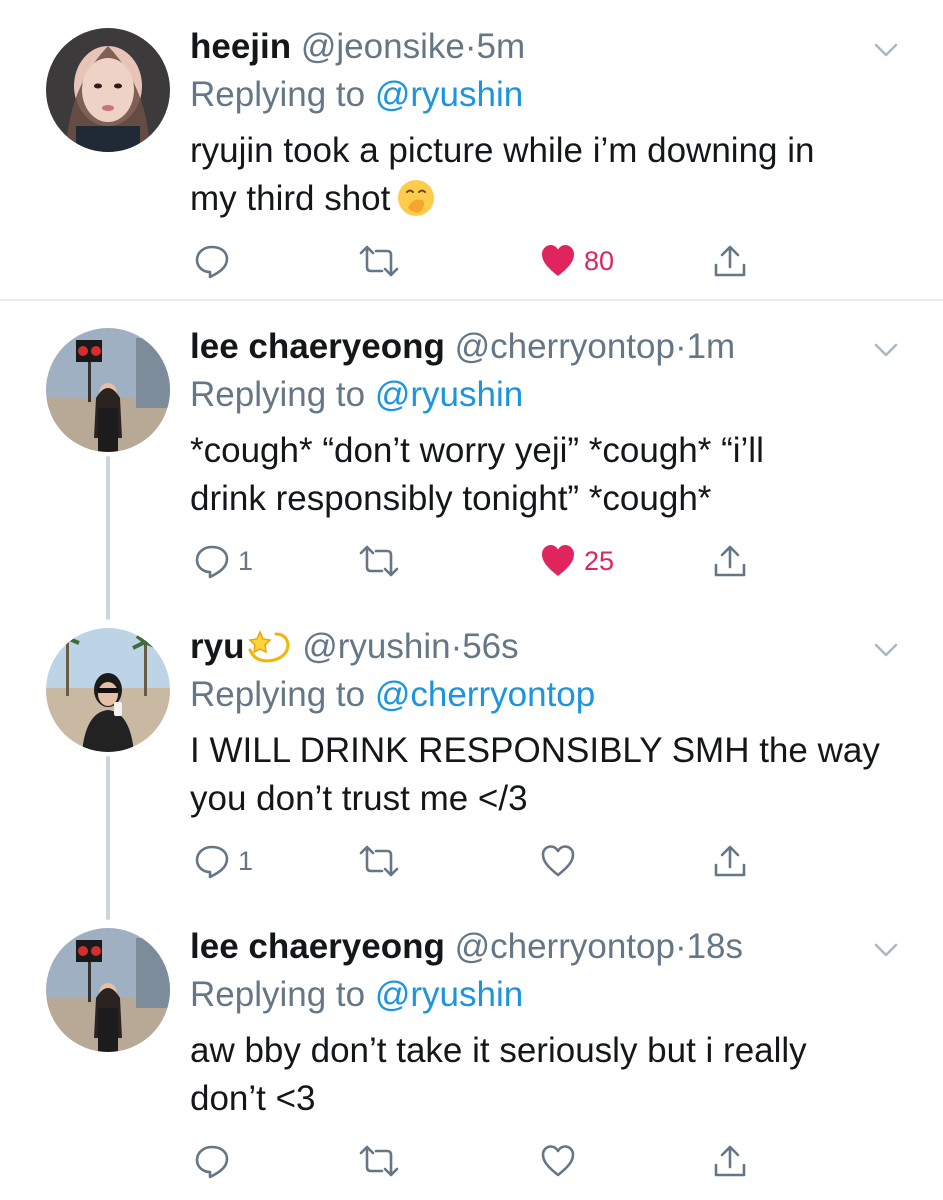 This screenshot has height=1200, width=943. Describe the element at coordinates (535, 750) in the screenshot. I see `tweet-text-line: I WILL DRINK RESPONSIBLY SMH the way` at that location.